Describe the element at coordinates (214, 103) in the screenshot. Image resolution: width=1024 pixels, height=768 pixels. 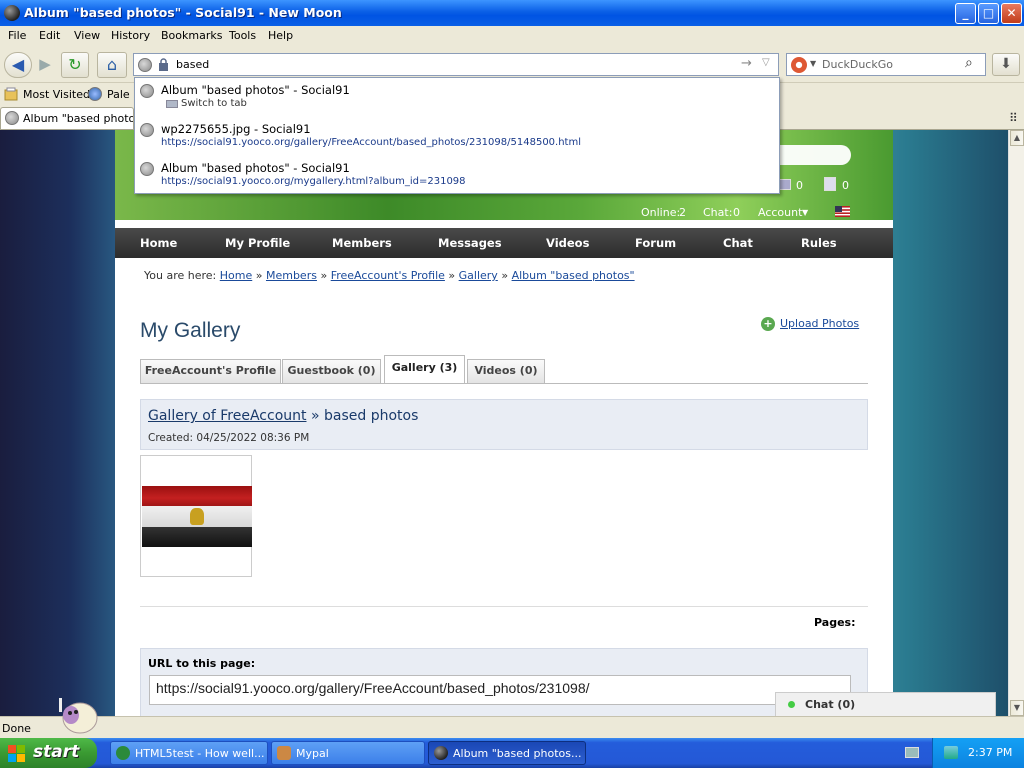
I see `switch-to-tab-label: Switch to tab` at that location.